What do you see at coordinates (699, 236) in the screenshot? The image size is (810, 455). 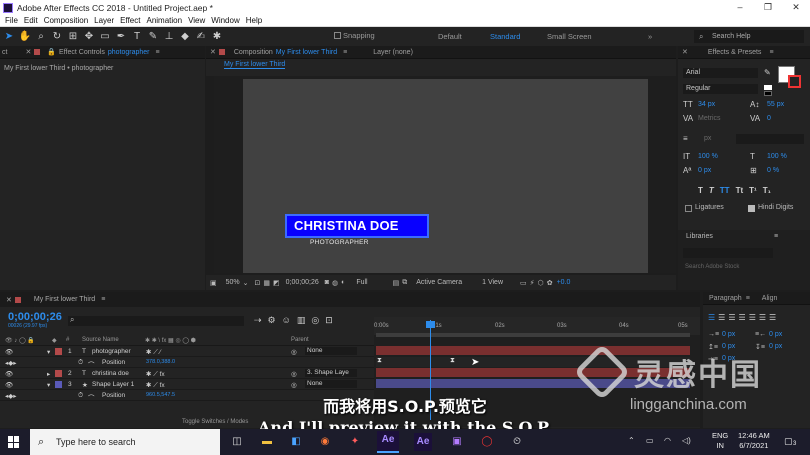 I see `libraries-tab: Libraries` at bounding box center [699, 236].